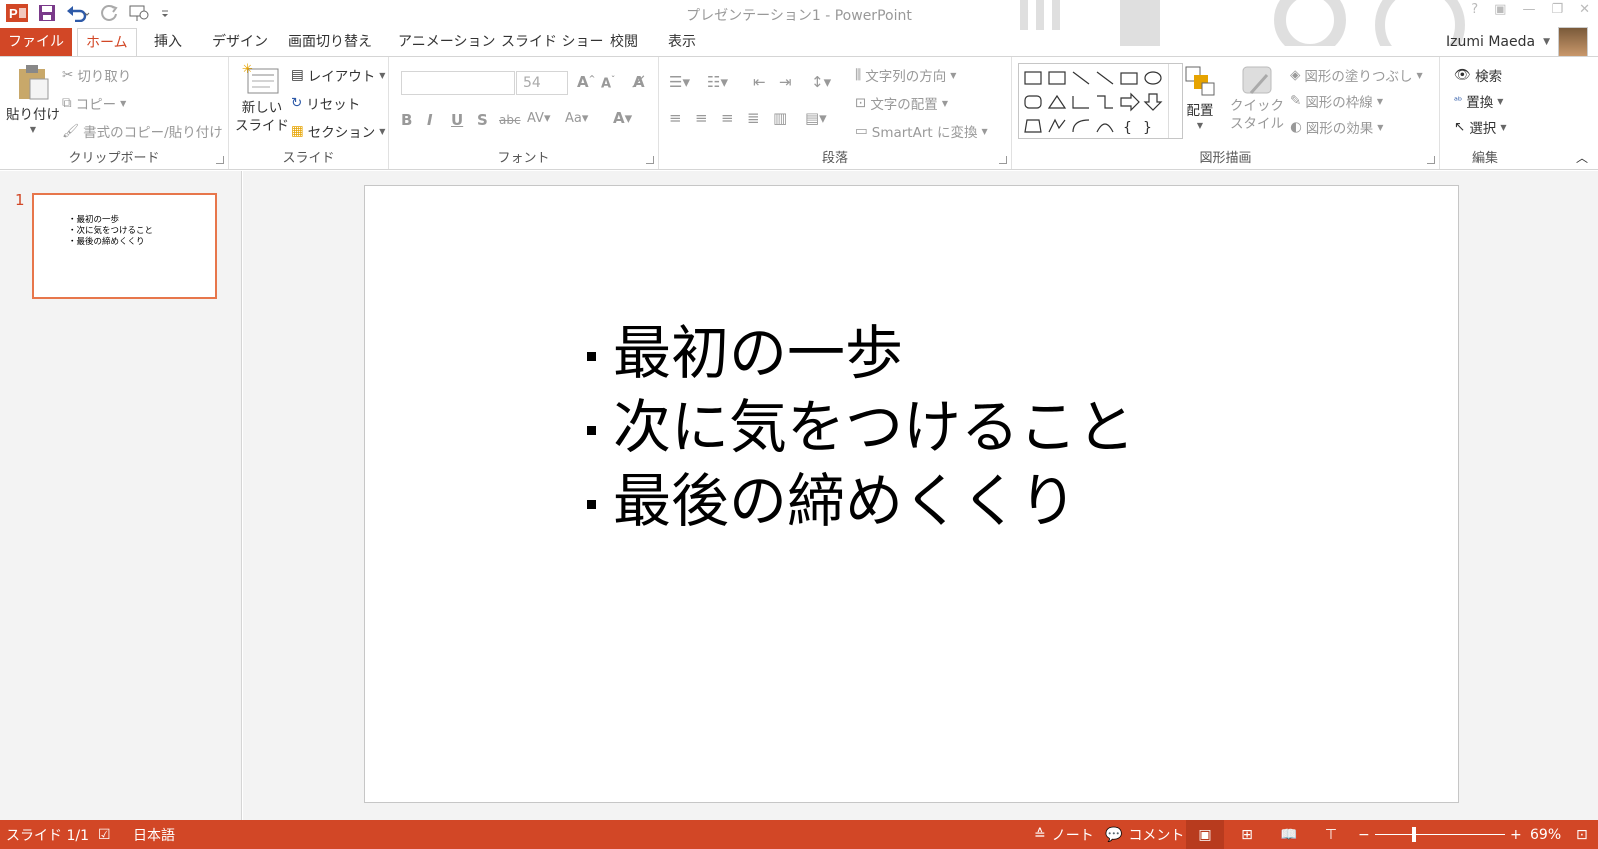  What do you see at coordinates (650, 160) in the screenshot?
I see `font-dialog-launcher` at bounding box center [650, 160].